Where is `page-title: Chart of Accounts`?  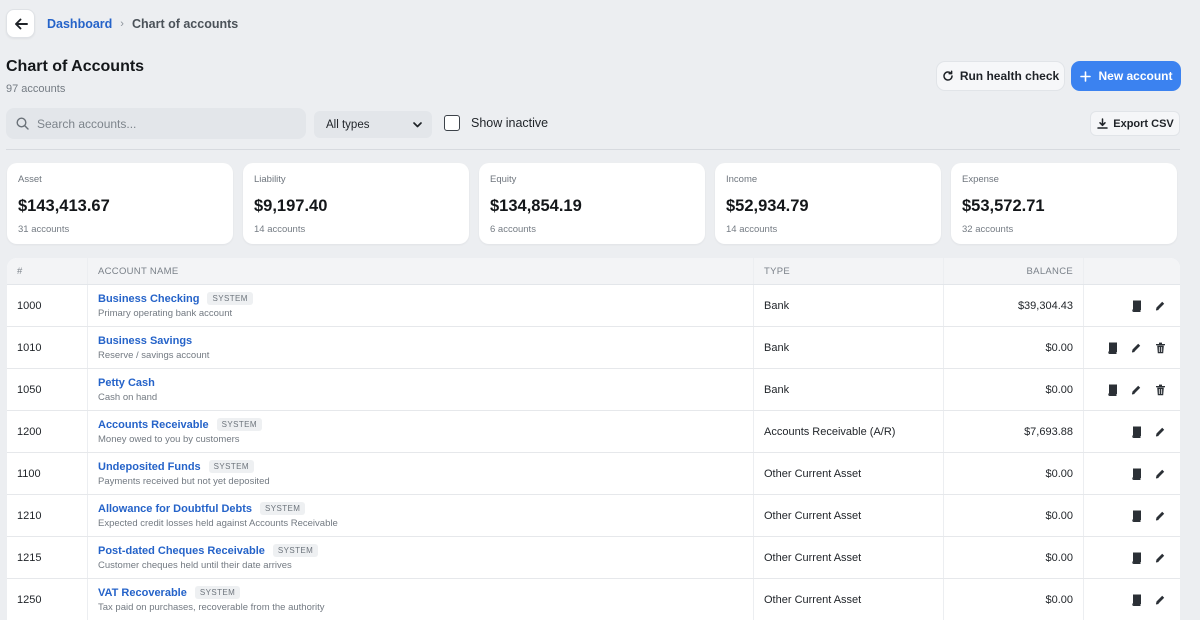
page-title: Chart of Accounts is located at coordinates (75, 66).